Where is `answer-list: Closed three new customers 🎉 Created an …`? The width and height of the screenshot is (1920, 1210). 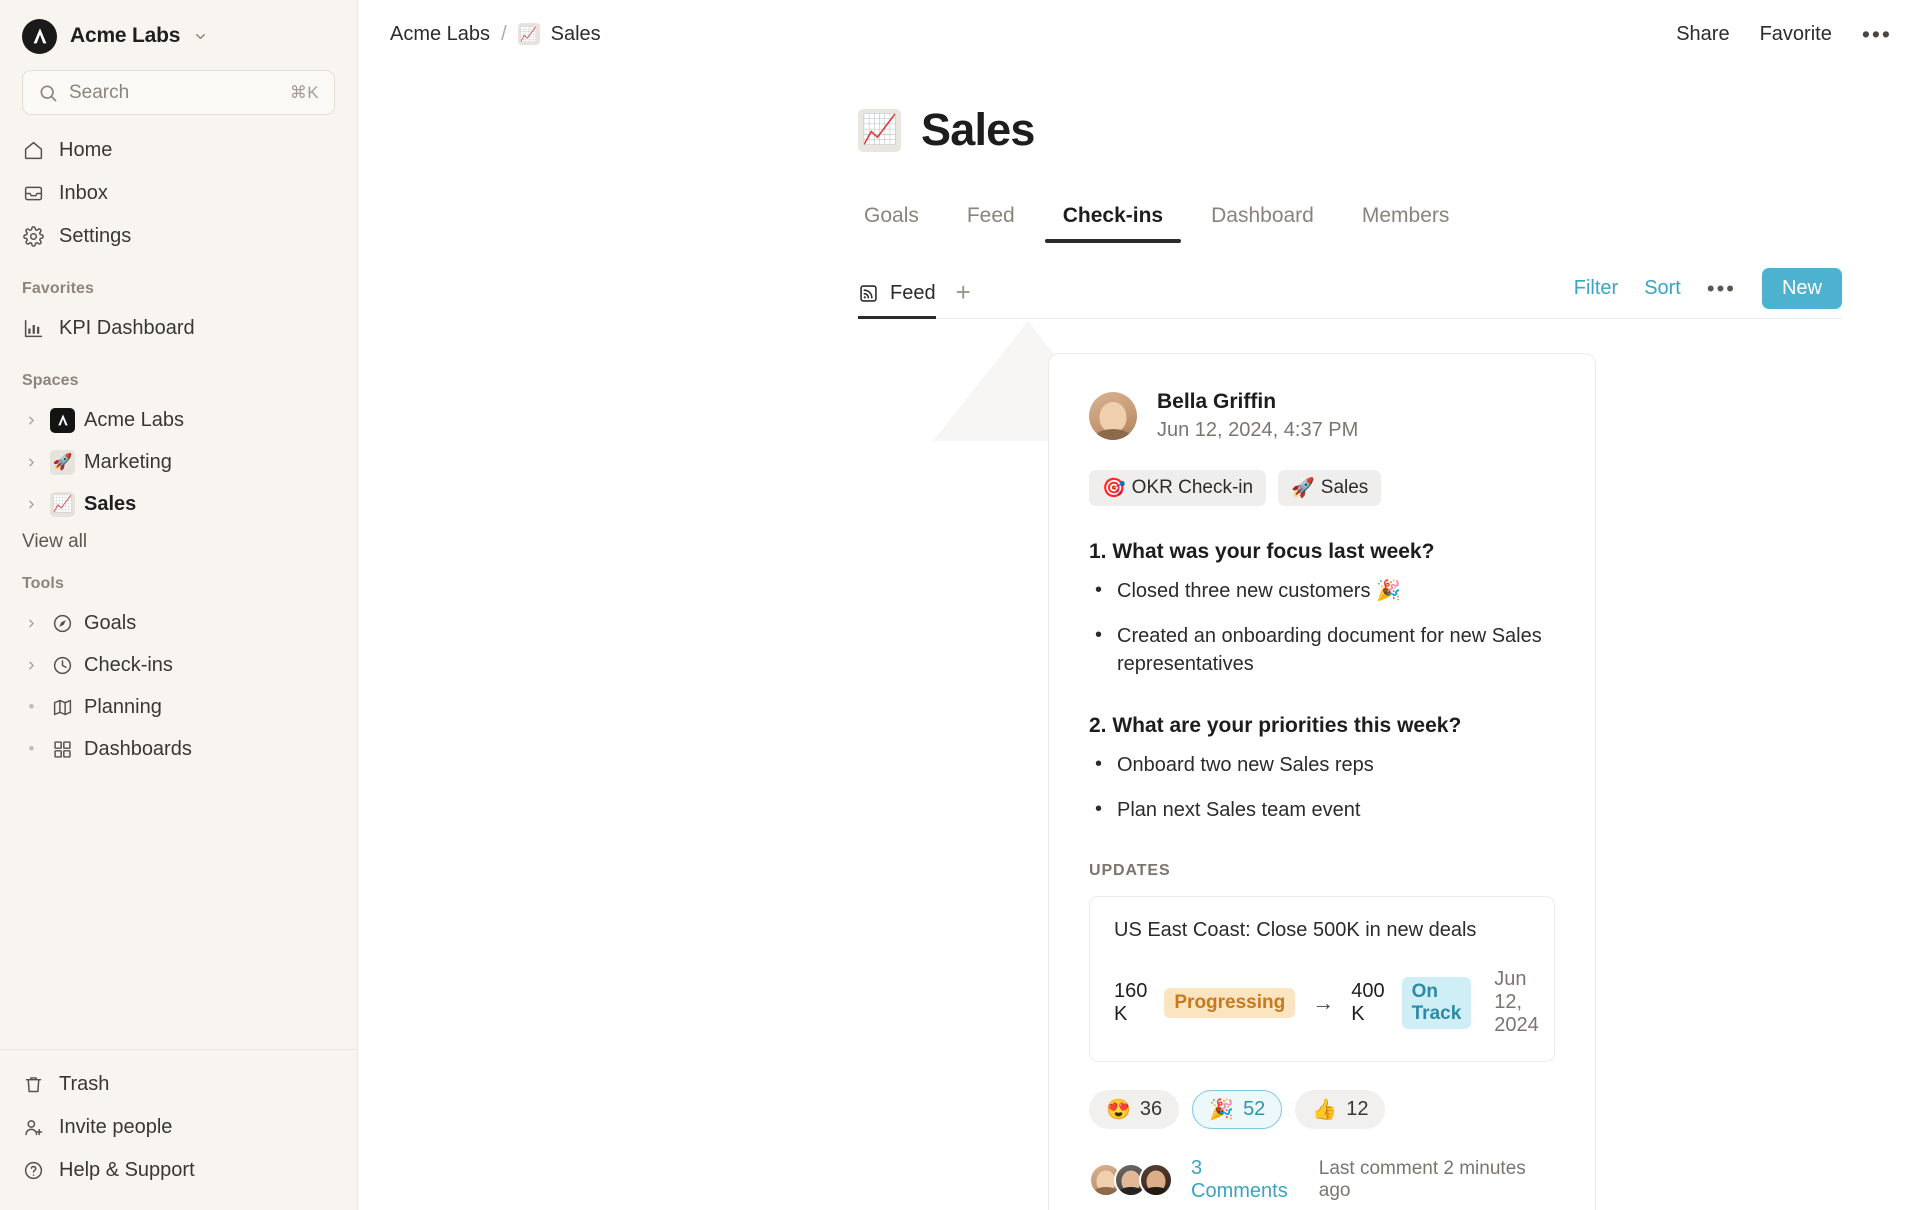 answer-list: Closed three new customers 🎉 Created an … is located at coordinates (1322, 627).